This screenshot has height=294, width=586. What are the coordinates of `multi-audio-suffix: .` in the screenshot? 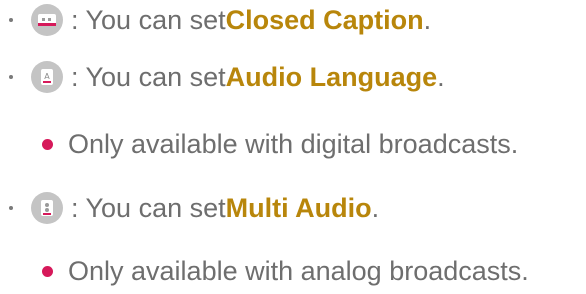 It's located at (375, 208).